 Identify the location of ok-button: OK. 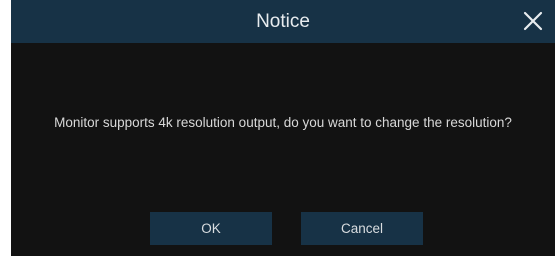
(211, 228).